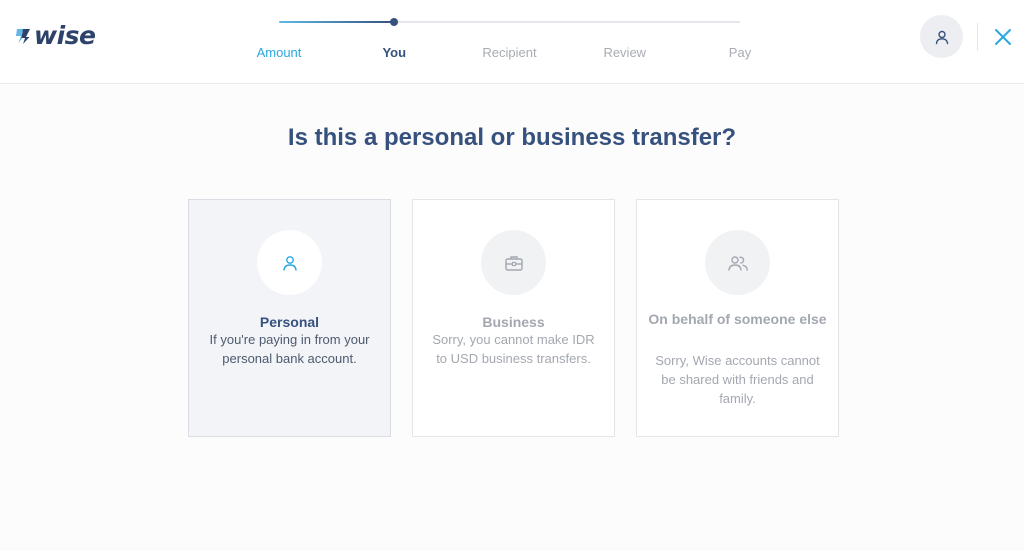 Image resolution: width=1024 pixels, height=551 pixels. Describe the element at coordinates (512, 137) in the screenshot. I see `page-title: Is this a personal or business transfer?` at that location.